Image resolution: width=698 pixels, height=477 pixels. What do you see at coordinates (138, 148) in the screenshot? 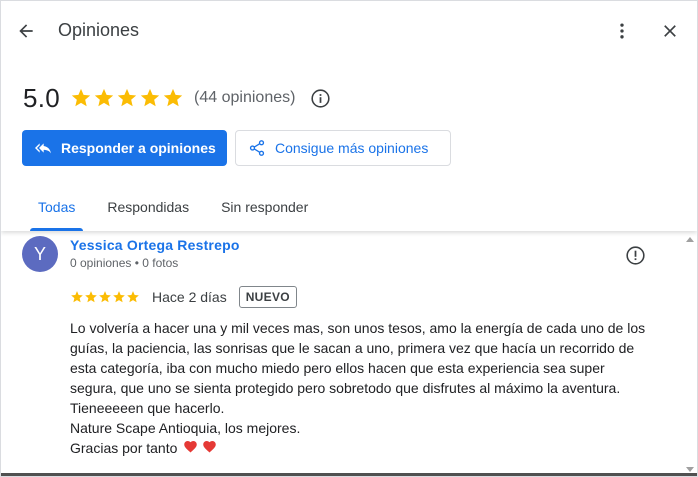
I see `reply-reviews-label: Responder a opiniones` at bounding box center [138, 148].